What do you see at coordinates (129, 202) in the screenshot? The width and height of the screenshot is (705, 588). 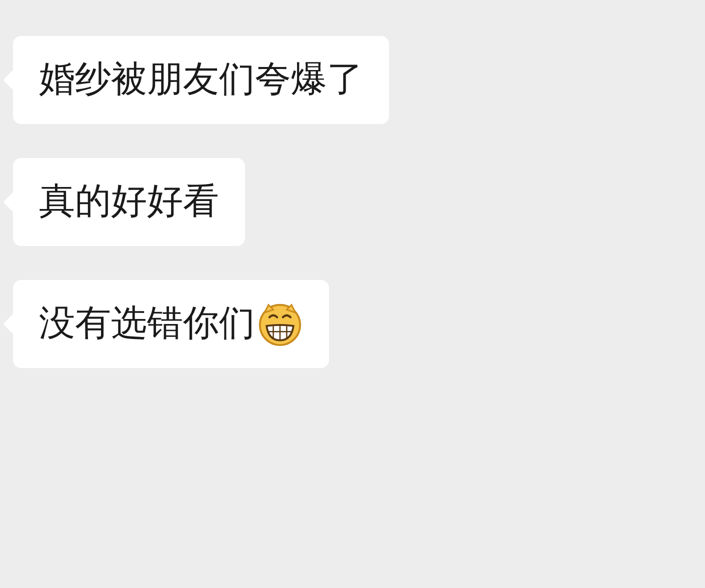 I see `message-text: 真的好好看` at bounding box center [129, 202].